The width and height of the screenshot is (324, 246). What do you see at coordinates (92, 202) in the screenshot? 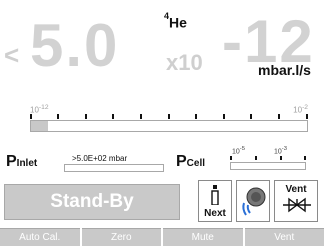
I see `status-display: Stand-By` at bounding box center [92, 202].